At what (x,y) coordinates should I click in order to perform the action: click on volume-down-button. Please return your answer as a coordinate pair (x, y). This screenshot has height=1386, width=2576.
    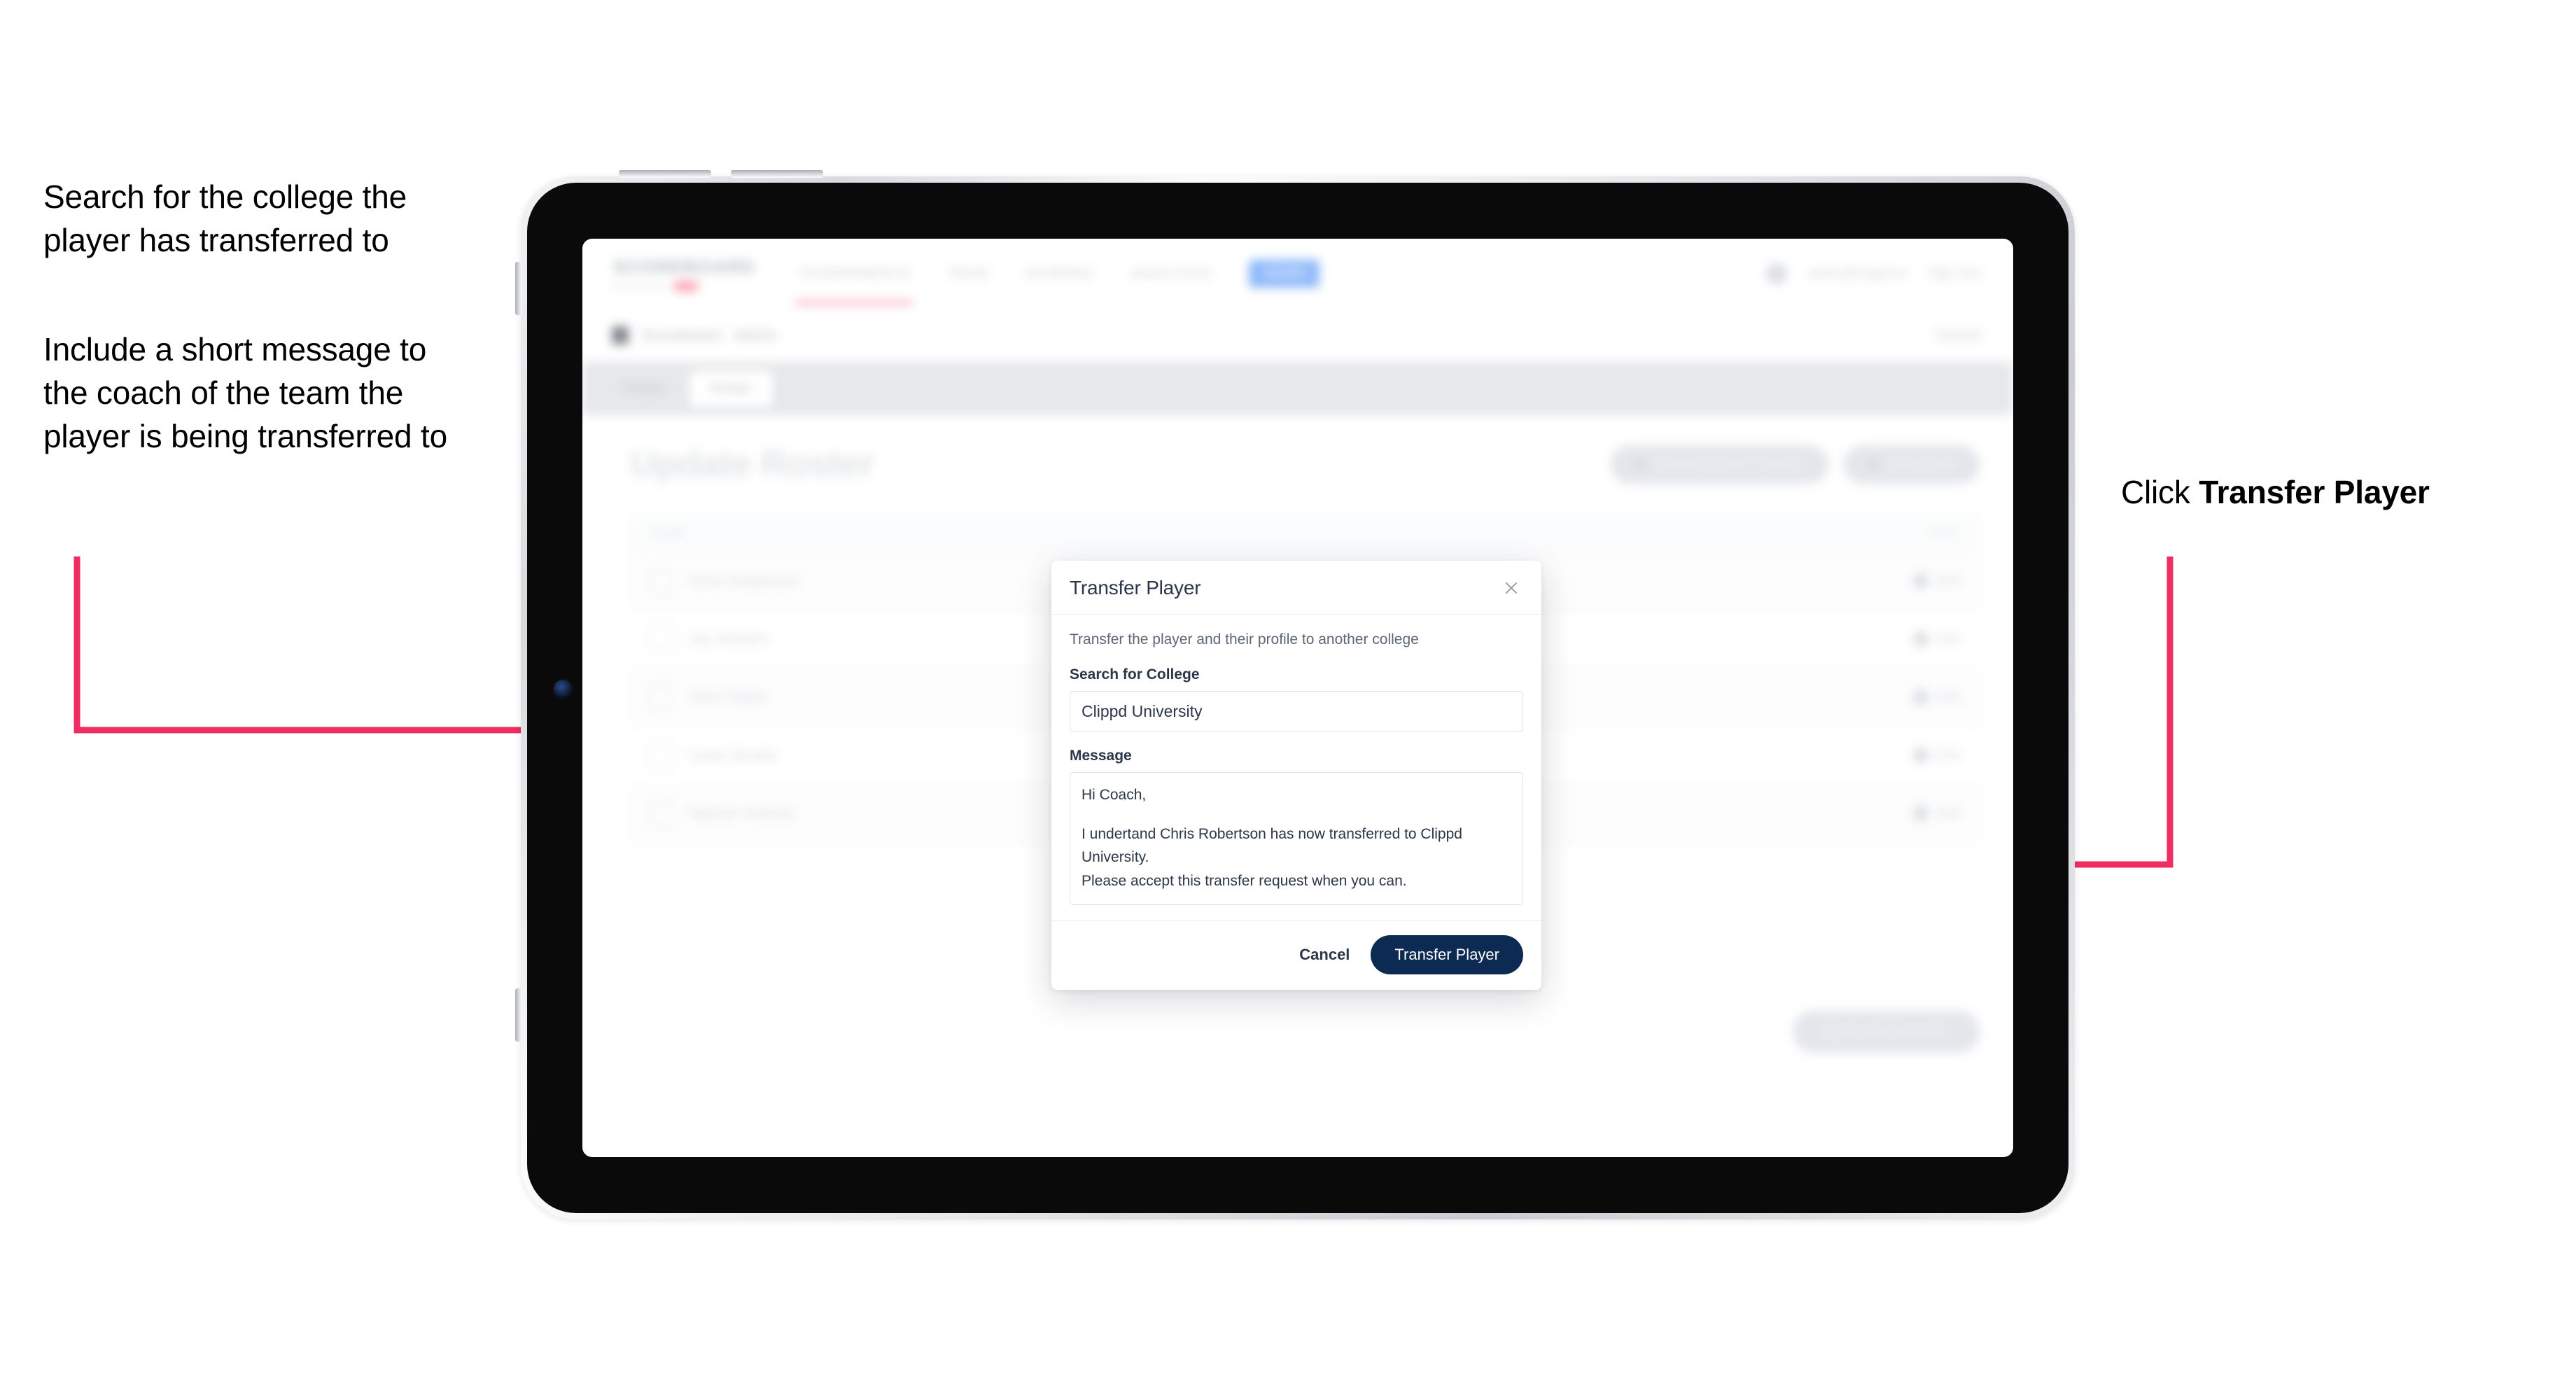
    Looking at the image, I should click on (777, 174).